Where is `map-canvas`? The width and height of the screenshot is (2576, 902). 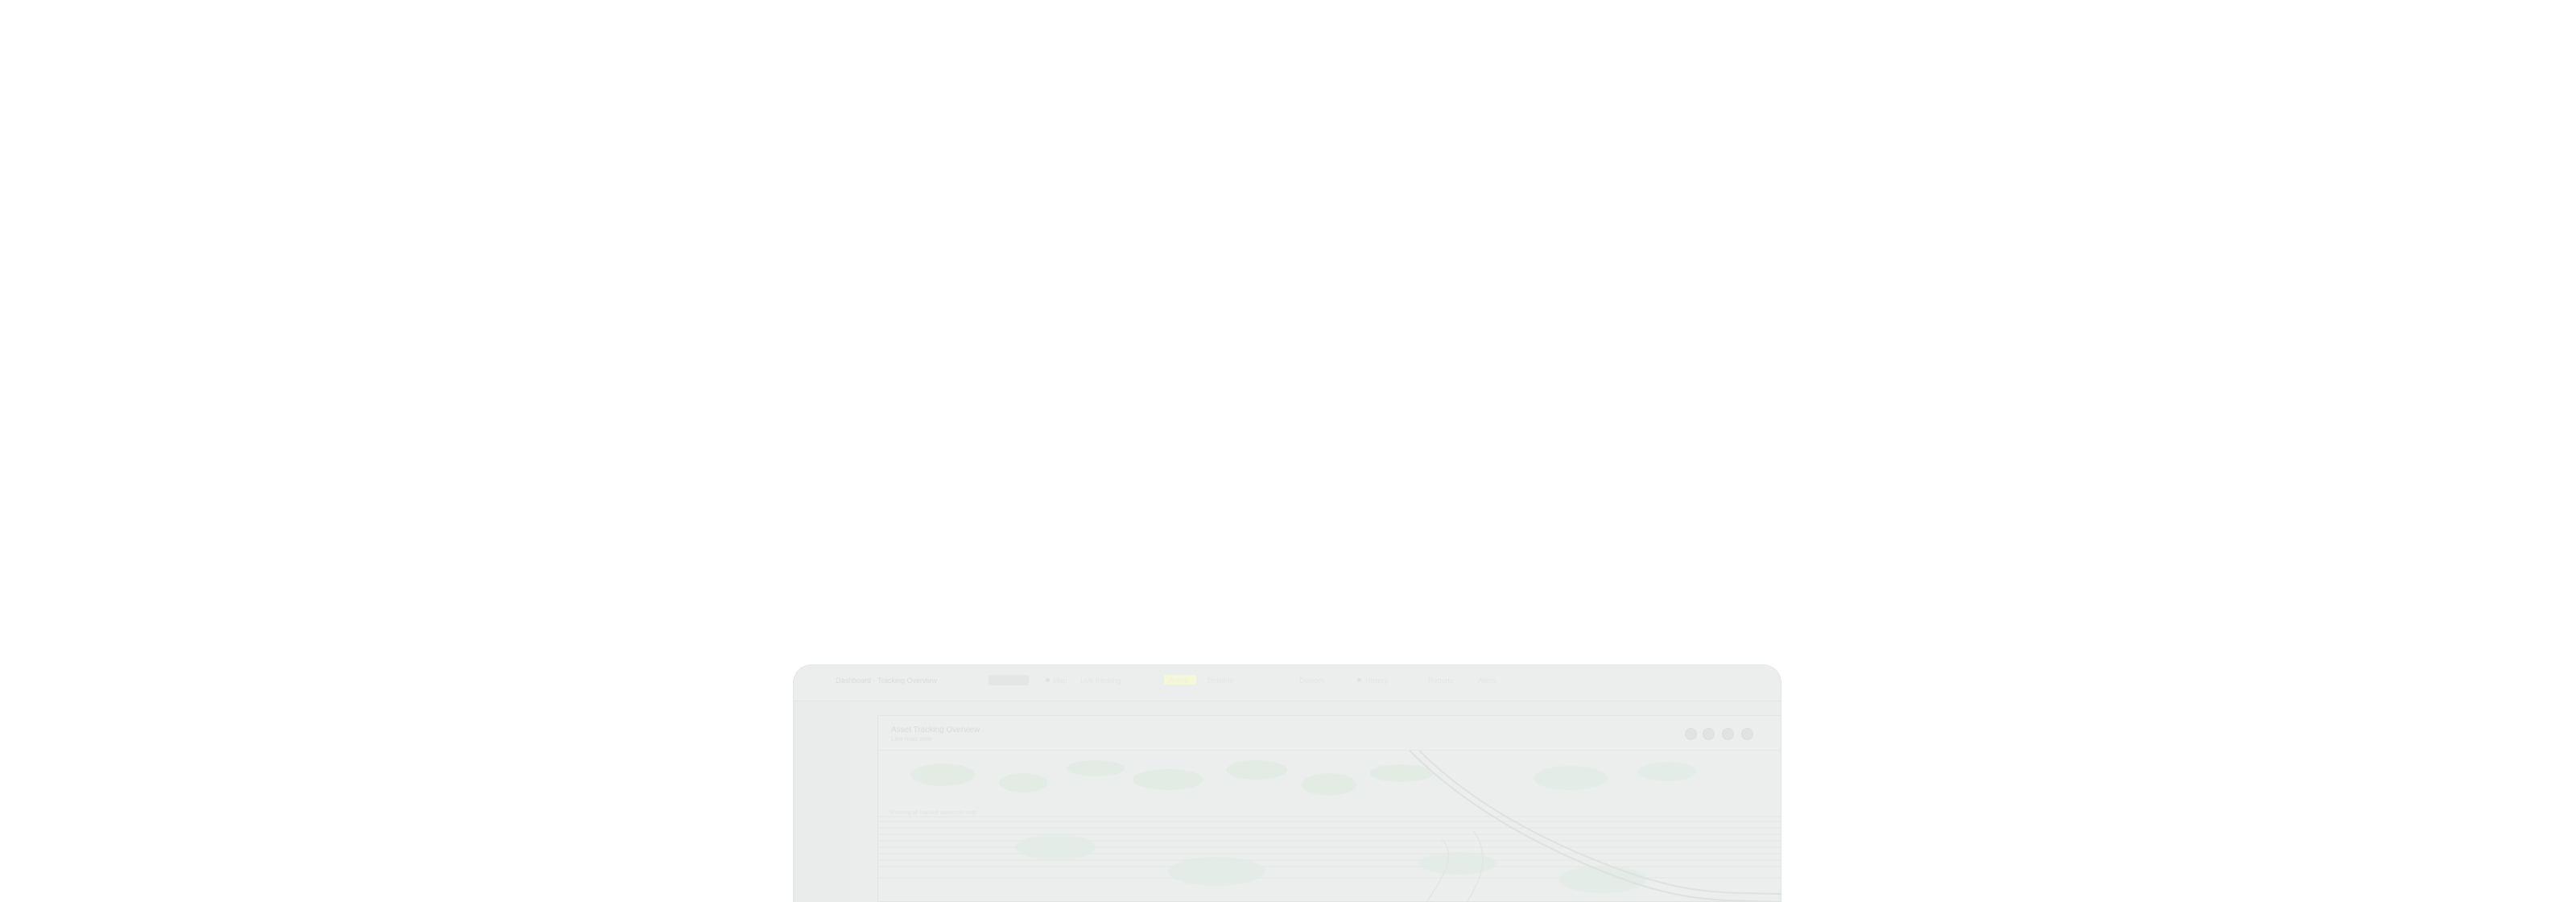
map-canvas is located at coordinates (1329, 826).